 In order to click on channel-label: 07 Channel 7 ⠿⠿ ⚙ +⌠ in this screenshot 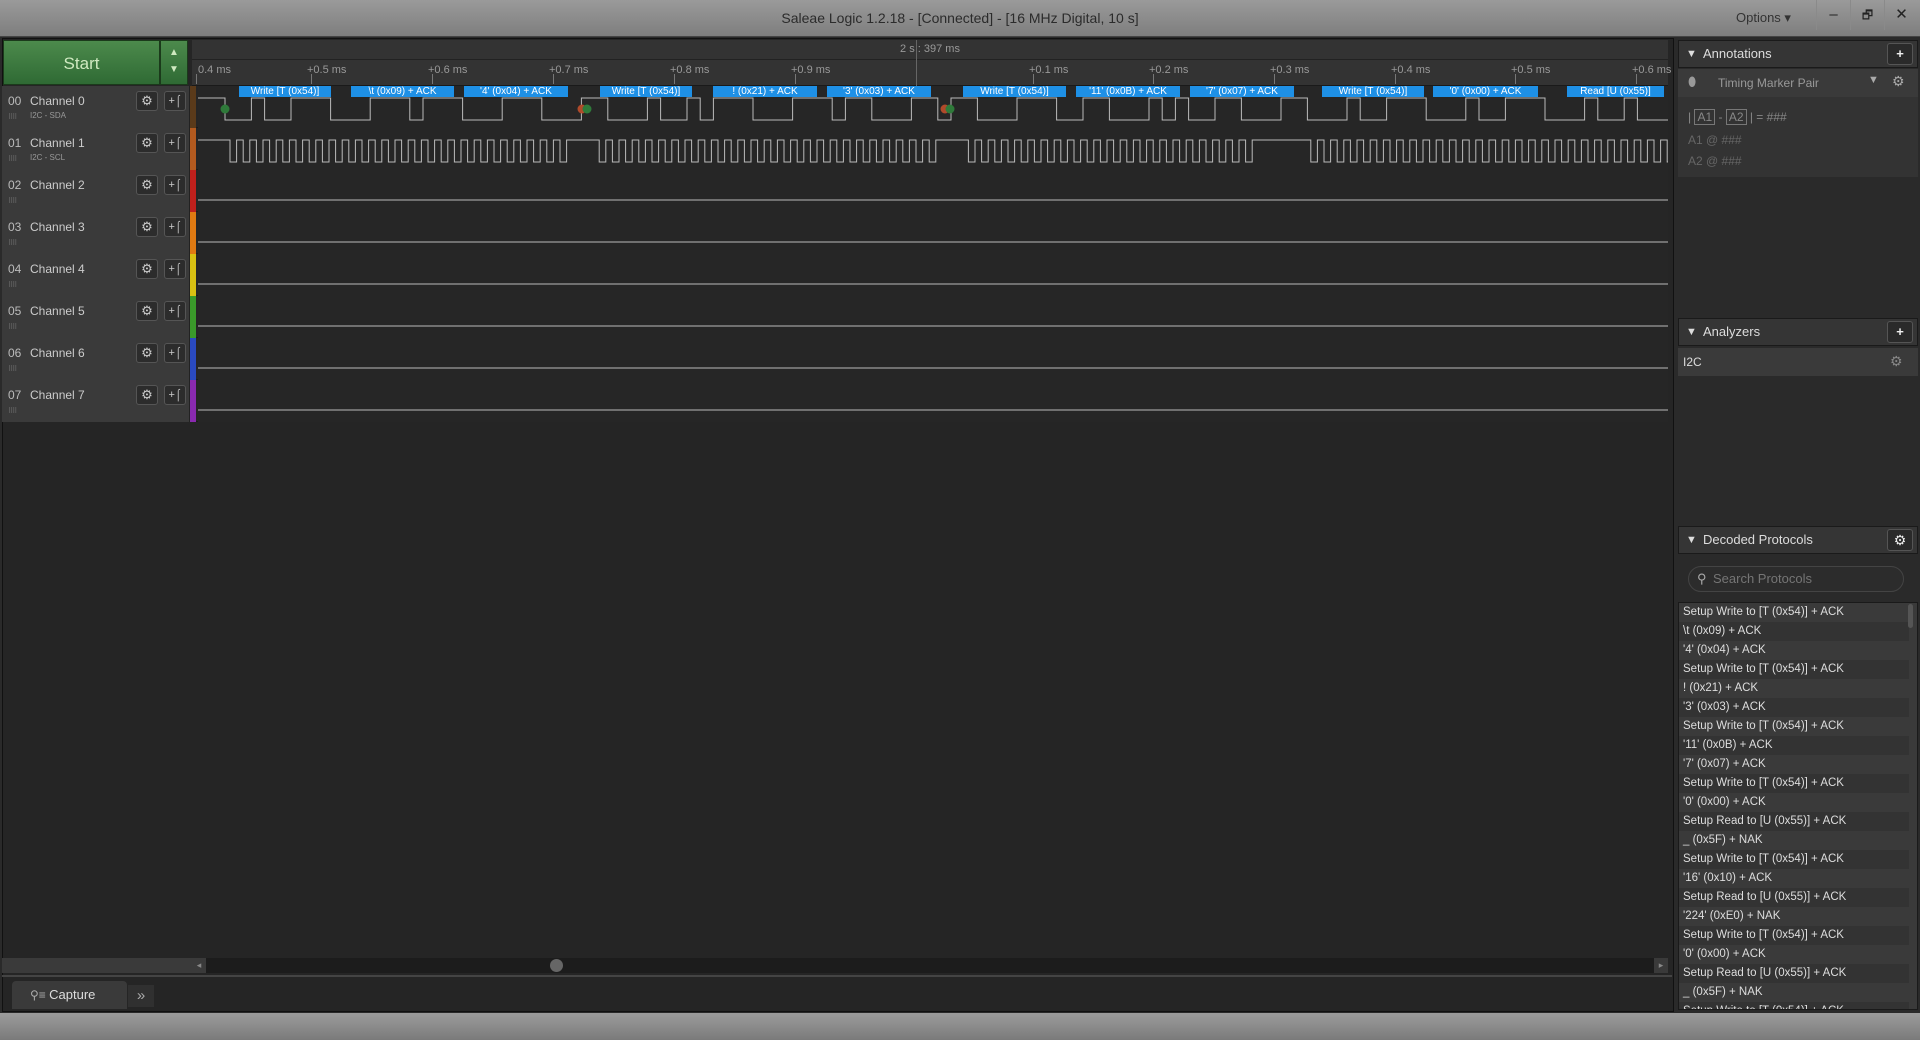, I will do `click(96, 401)`.